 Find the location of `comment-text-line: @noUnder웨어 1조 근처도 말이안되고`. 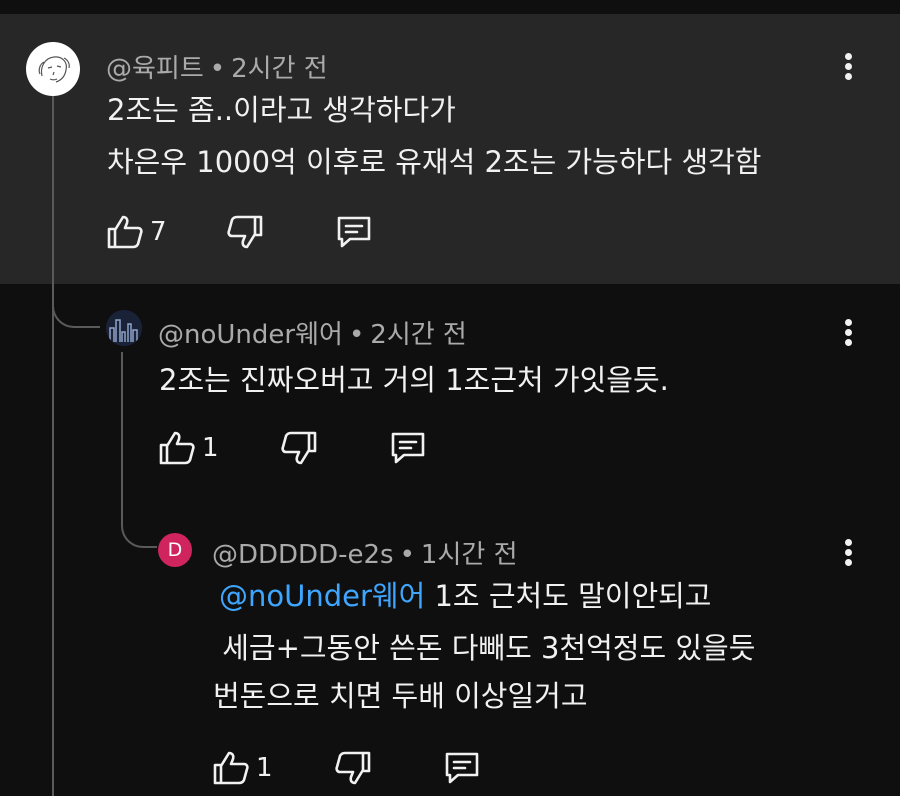

comment-text-line: @noUnder웨어 1조 근처도 말이안되고 is located at coordinates (465, 596).